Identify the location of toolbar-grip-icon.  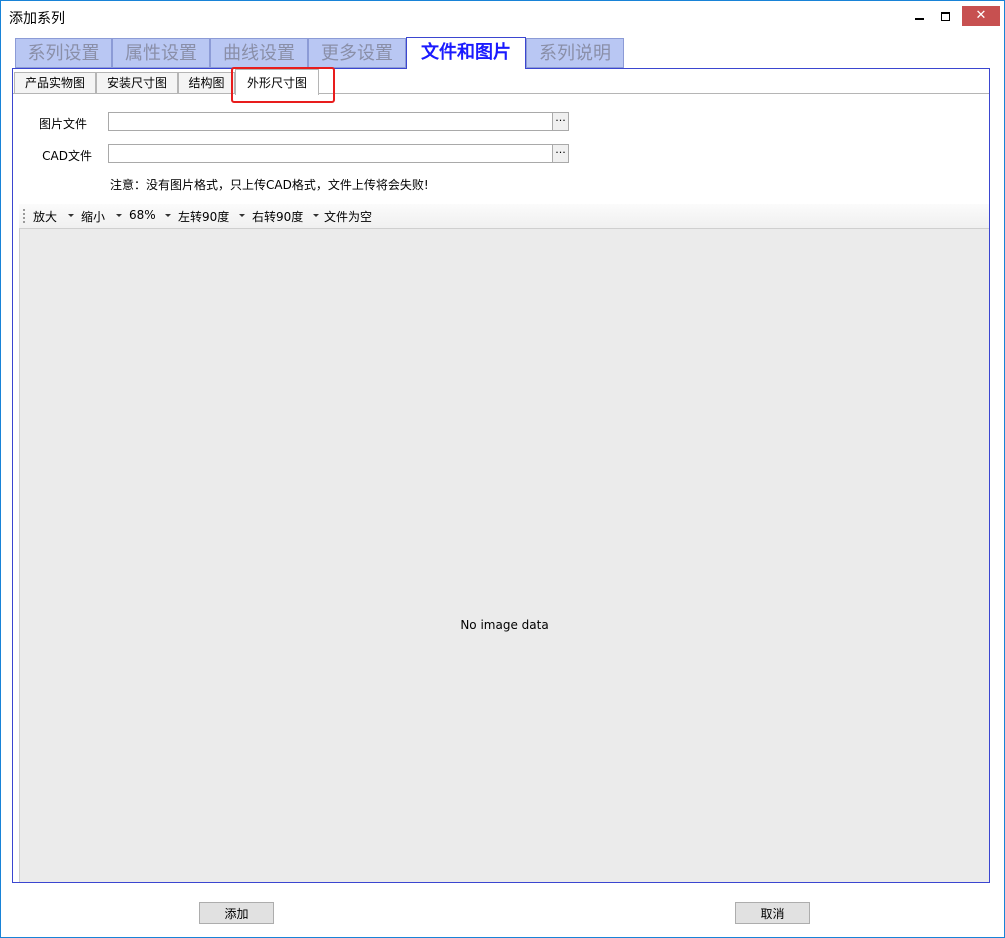
(24, 216).